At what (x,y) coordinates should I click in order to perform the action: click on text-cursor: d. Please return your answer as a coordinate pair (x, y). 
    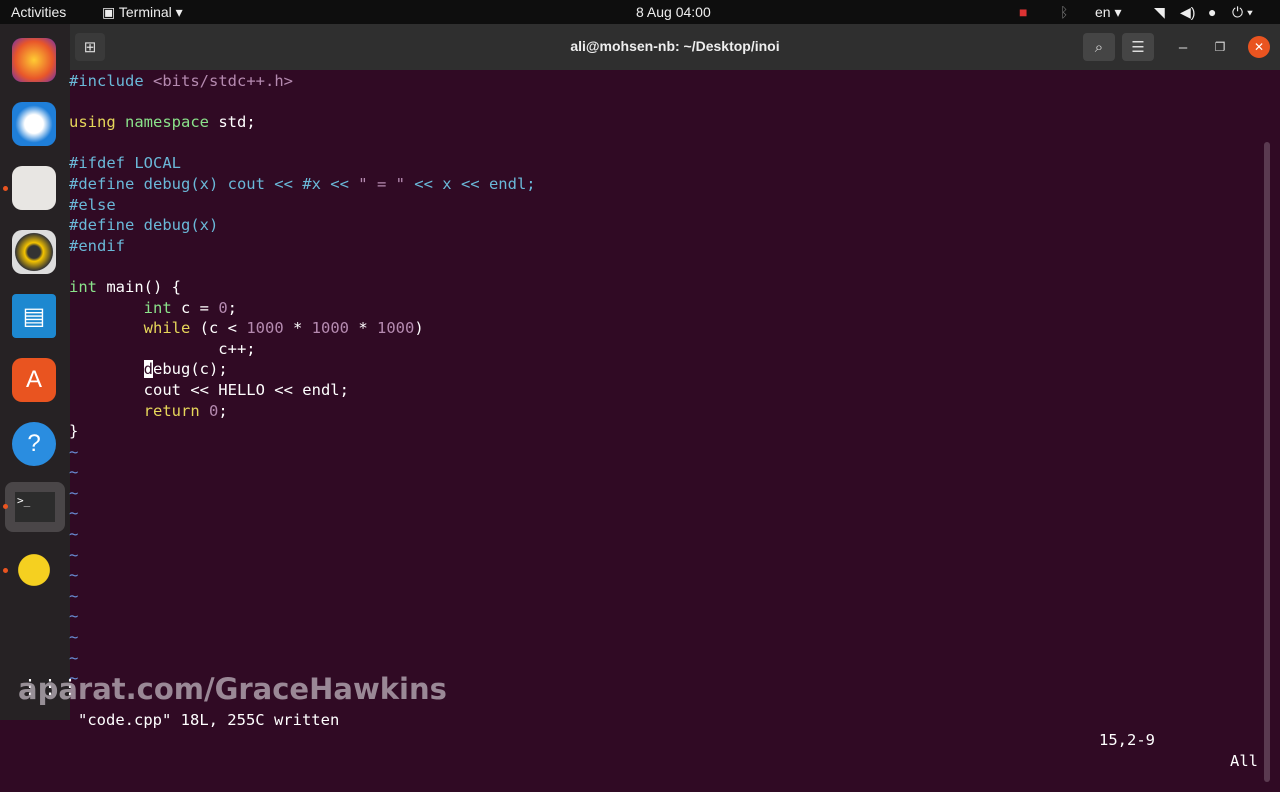
    Looking at the image, I should click on (148, 369).